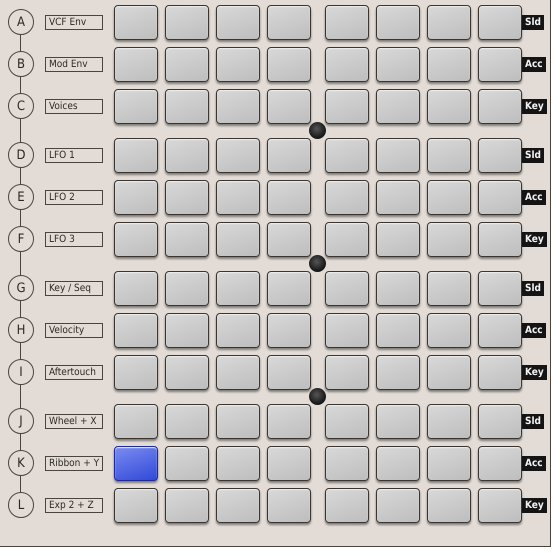 Image resolution: width=558 pixels, height=556 pixels. What do you see at coordinates (21, 505) in the screenshot?
I see `row-letter: L` at bounding box center [21, 505].